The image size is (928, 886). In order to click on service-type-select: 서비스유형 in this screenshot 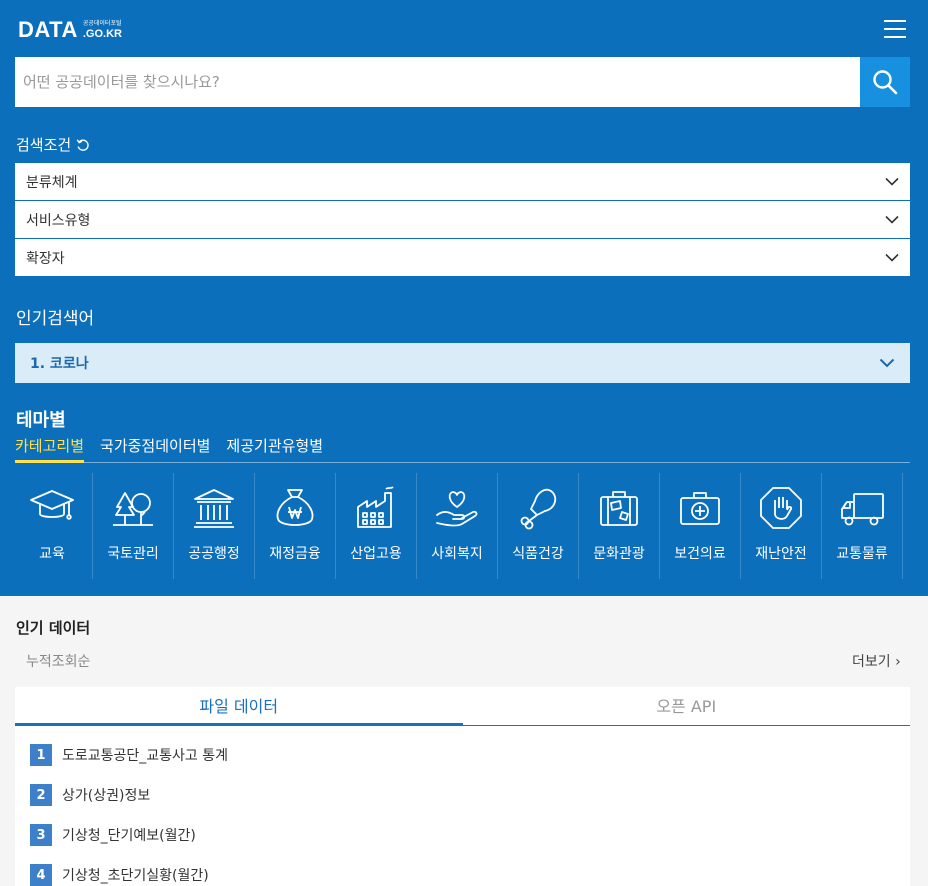, I will do `click(462, 219)`.